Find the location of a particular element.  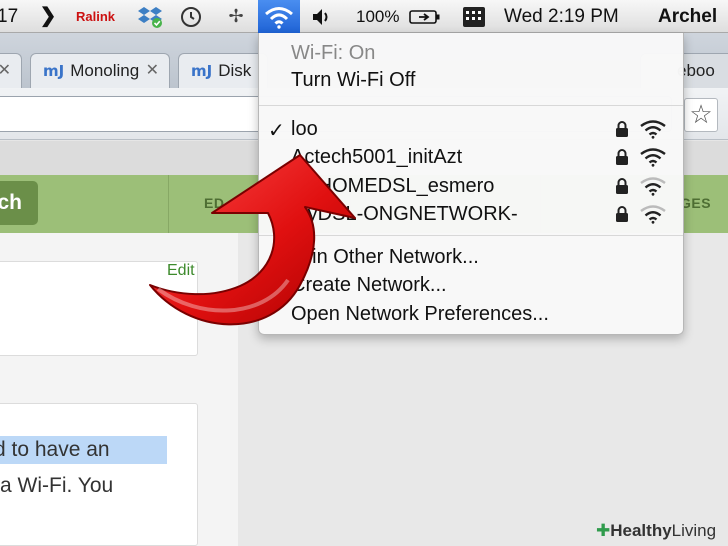

network-item: loo is located at coordinates (304, 129).